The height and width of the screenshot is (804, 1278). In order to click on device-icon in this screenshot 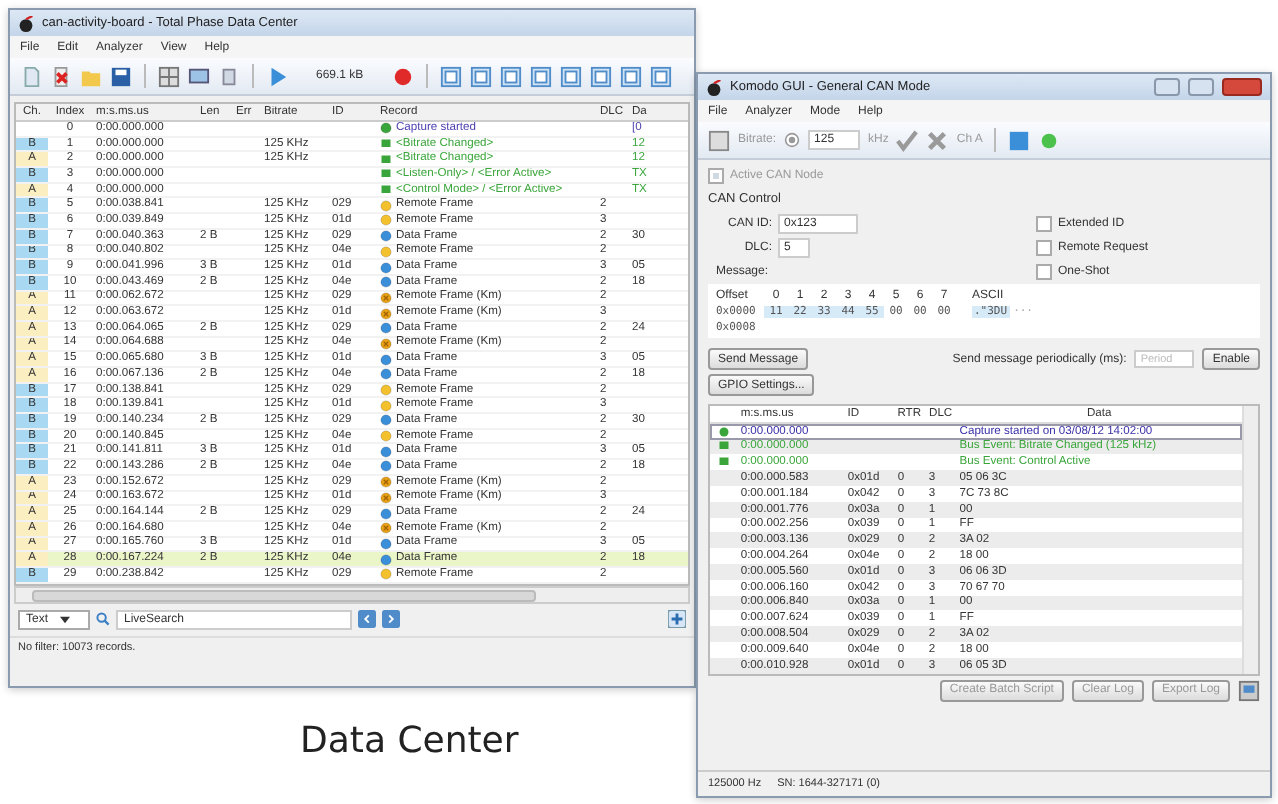, I will do `click(229, 76)`.